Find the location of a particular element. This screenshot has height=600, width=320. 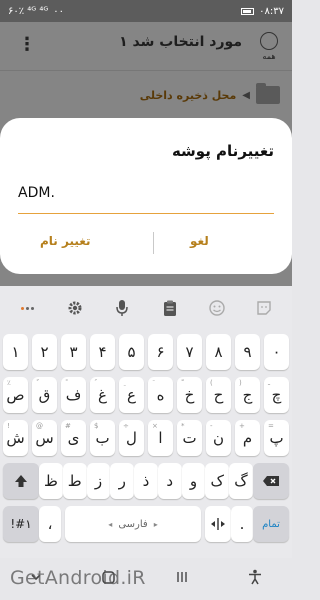

key-label: ر is located at coordinates (122, 481).